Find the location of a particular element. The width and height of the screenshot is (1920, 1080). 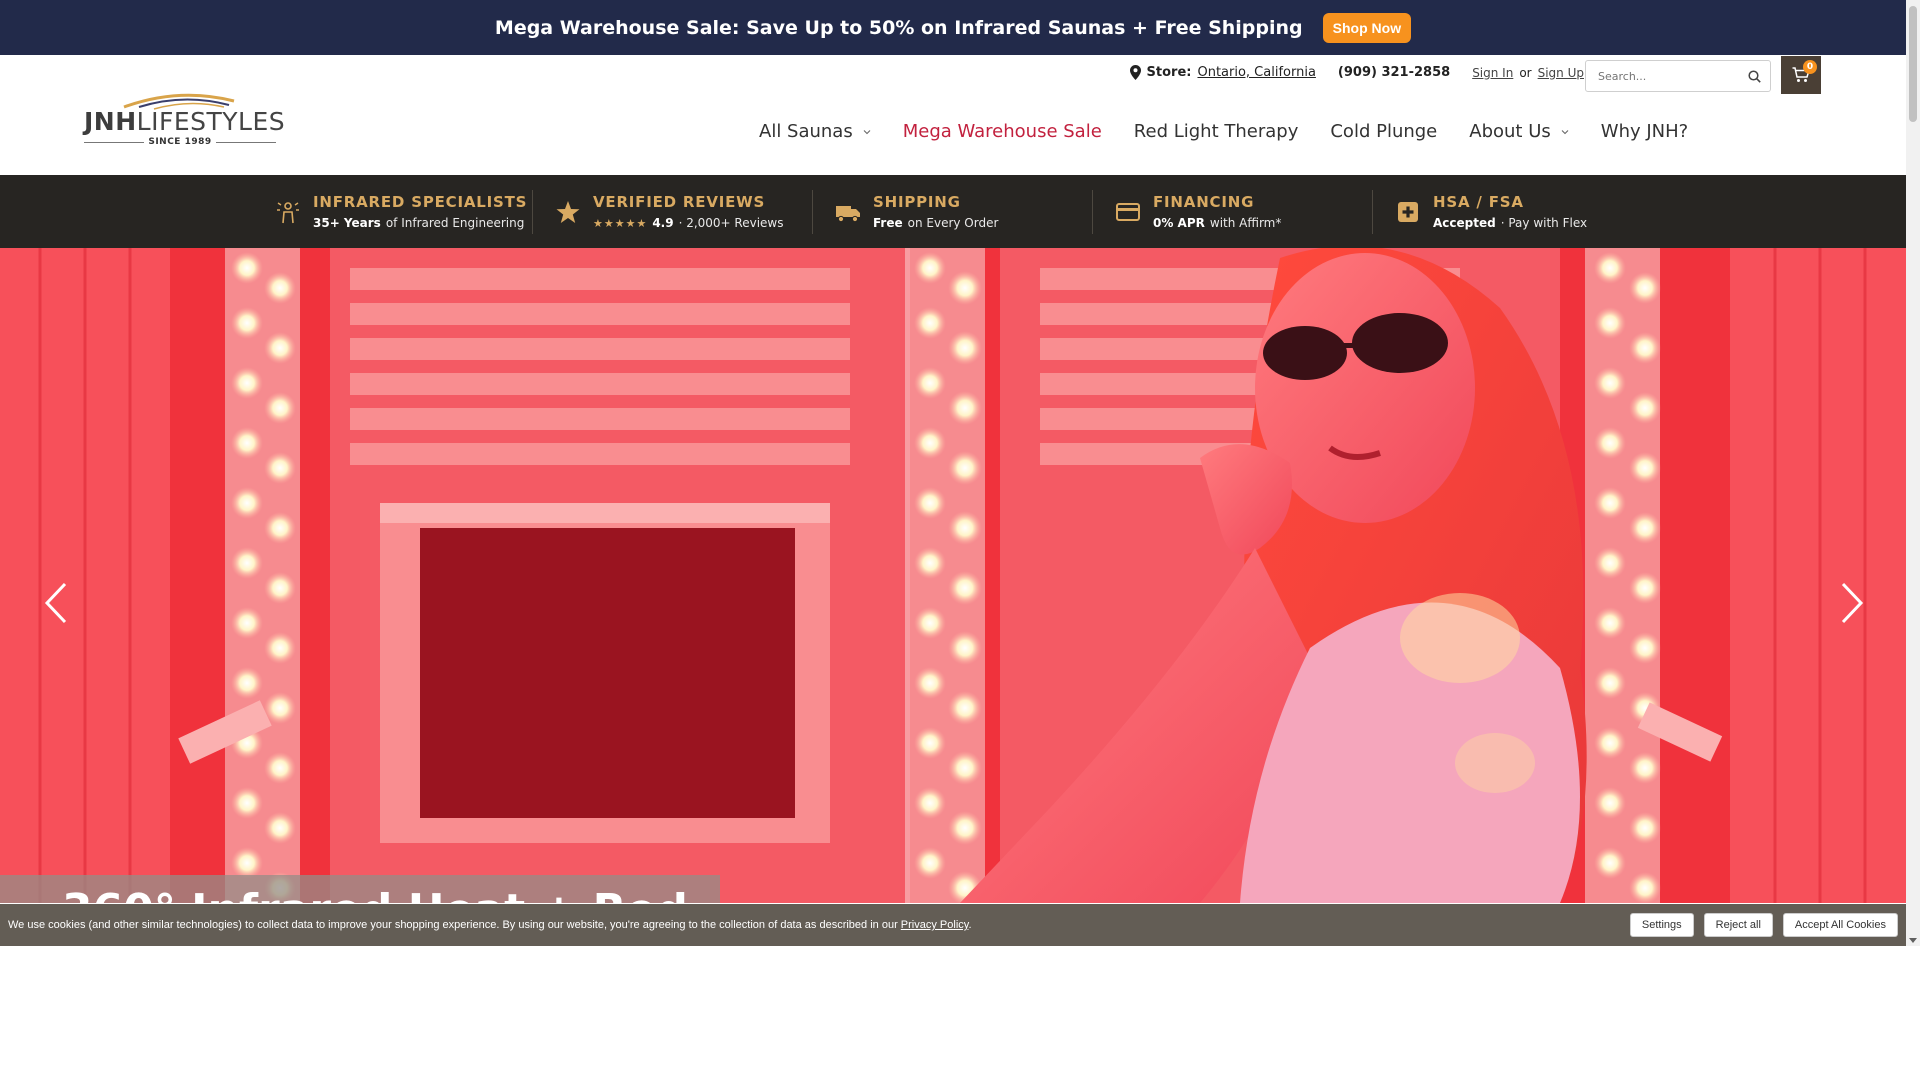

nav-cold-plunge: Cold Plunge is located at coordinates (1383, 131).